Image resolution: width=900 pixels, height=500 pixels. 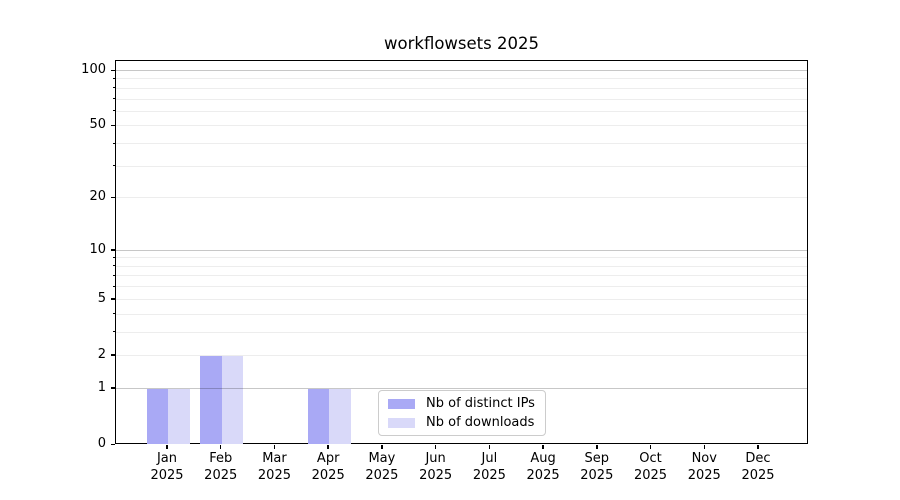 I want to click on y-tick-label: 0, so click(x=101, y=443).